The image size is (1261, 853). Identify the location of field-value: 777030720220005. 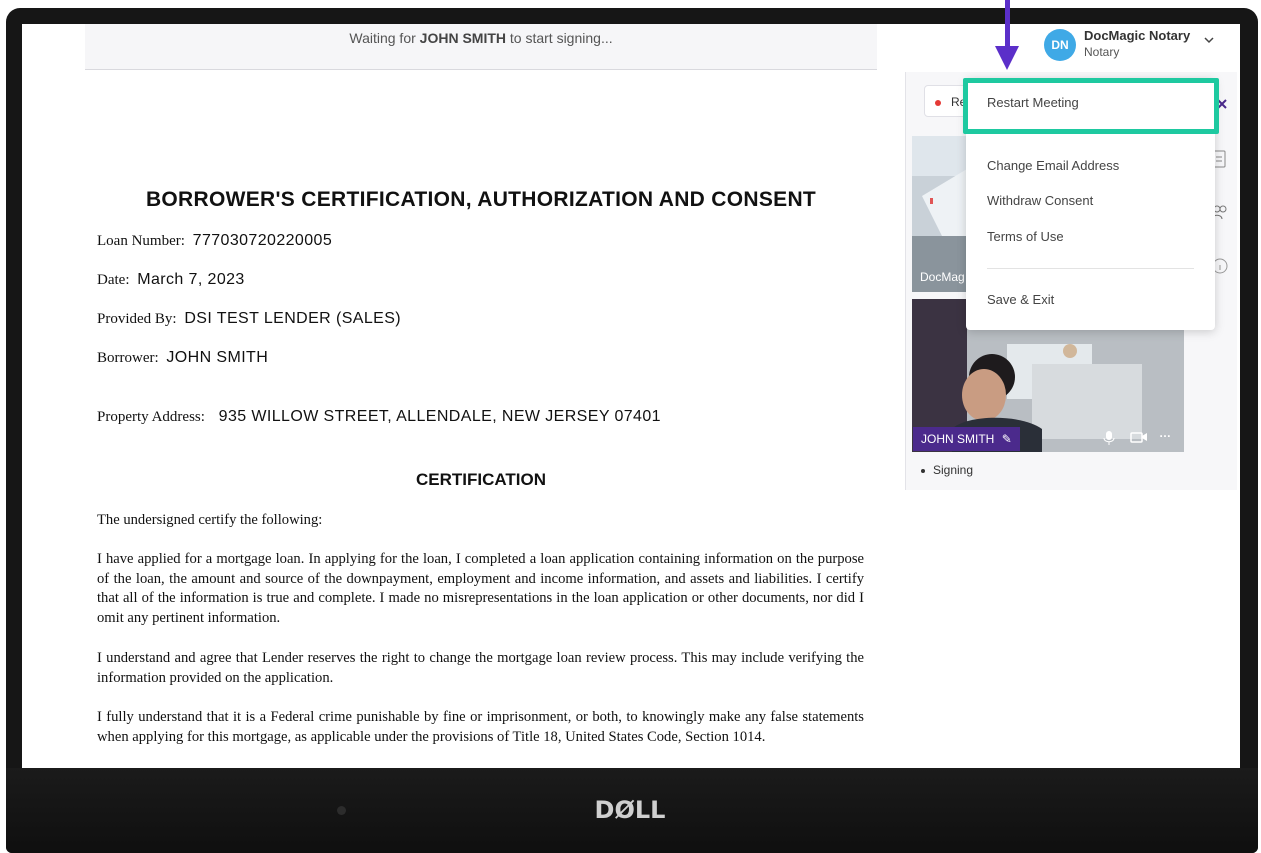
(262, 240).